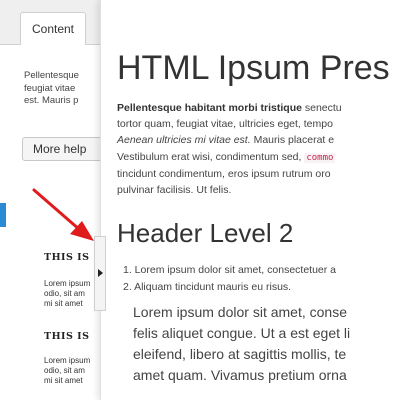 This screenshot has width=400, height=400. I want to click on intro-text: Mauris placerat e, so click(292, 140).